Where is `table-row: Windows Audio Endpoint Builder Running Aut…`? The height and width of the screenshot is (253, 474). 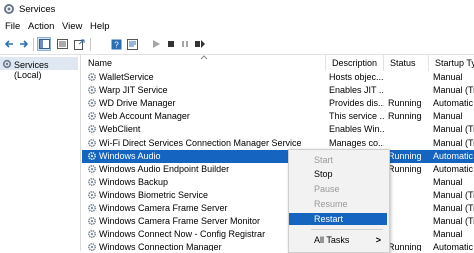
table-row: Windows Audio Endpoint Builder Running Aut… is located at coordinates (278, 169).